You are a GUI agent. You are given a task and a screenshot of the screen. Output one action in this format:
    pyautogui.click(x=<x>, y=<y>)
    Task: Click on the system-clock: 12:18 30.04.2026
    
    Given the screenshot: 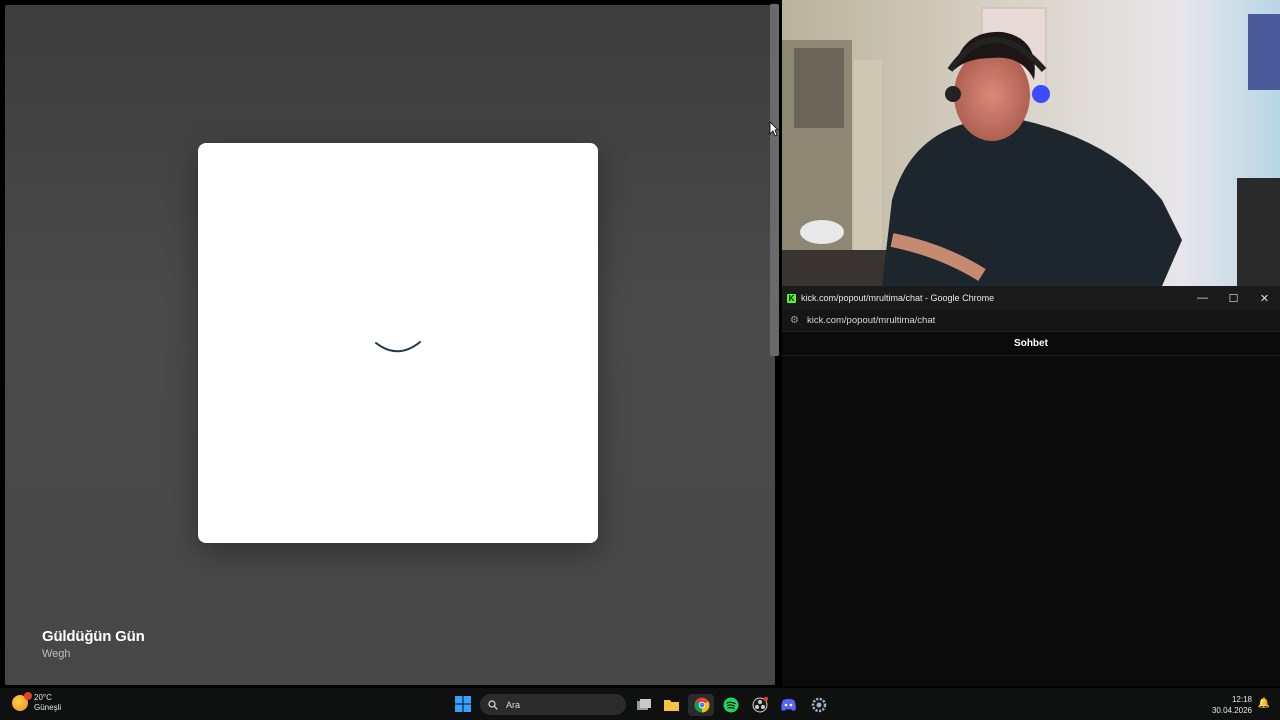 What is the action you would take?
    pyautogui.click(x=1232, y=705)
    